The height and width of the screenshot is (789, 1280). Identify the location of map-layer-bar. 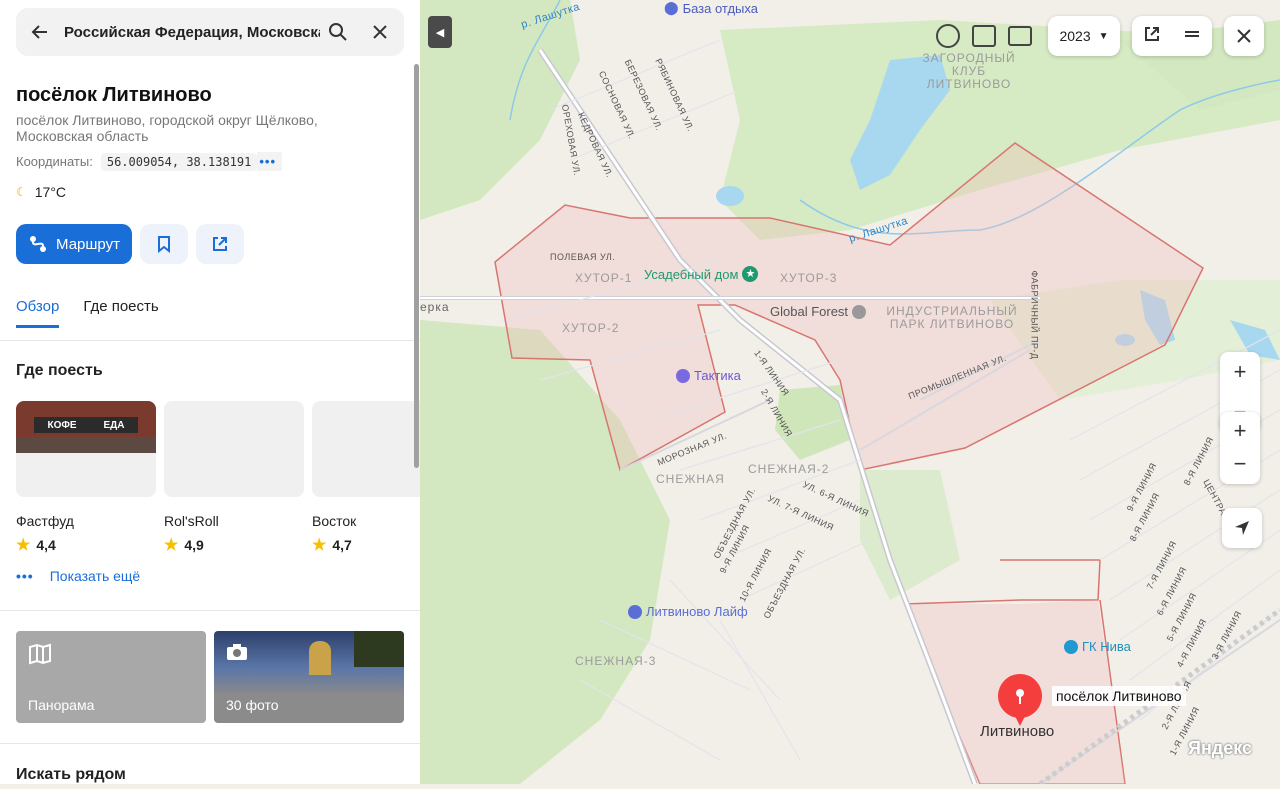
(984, 36).